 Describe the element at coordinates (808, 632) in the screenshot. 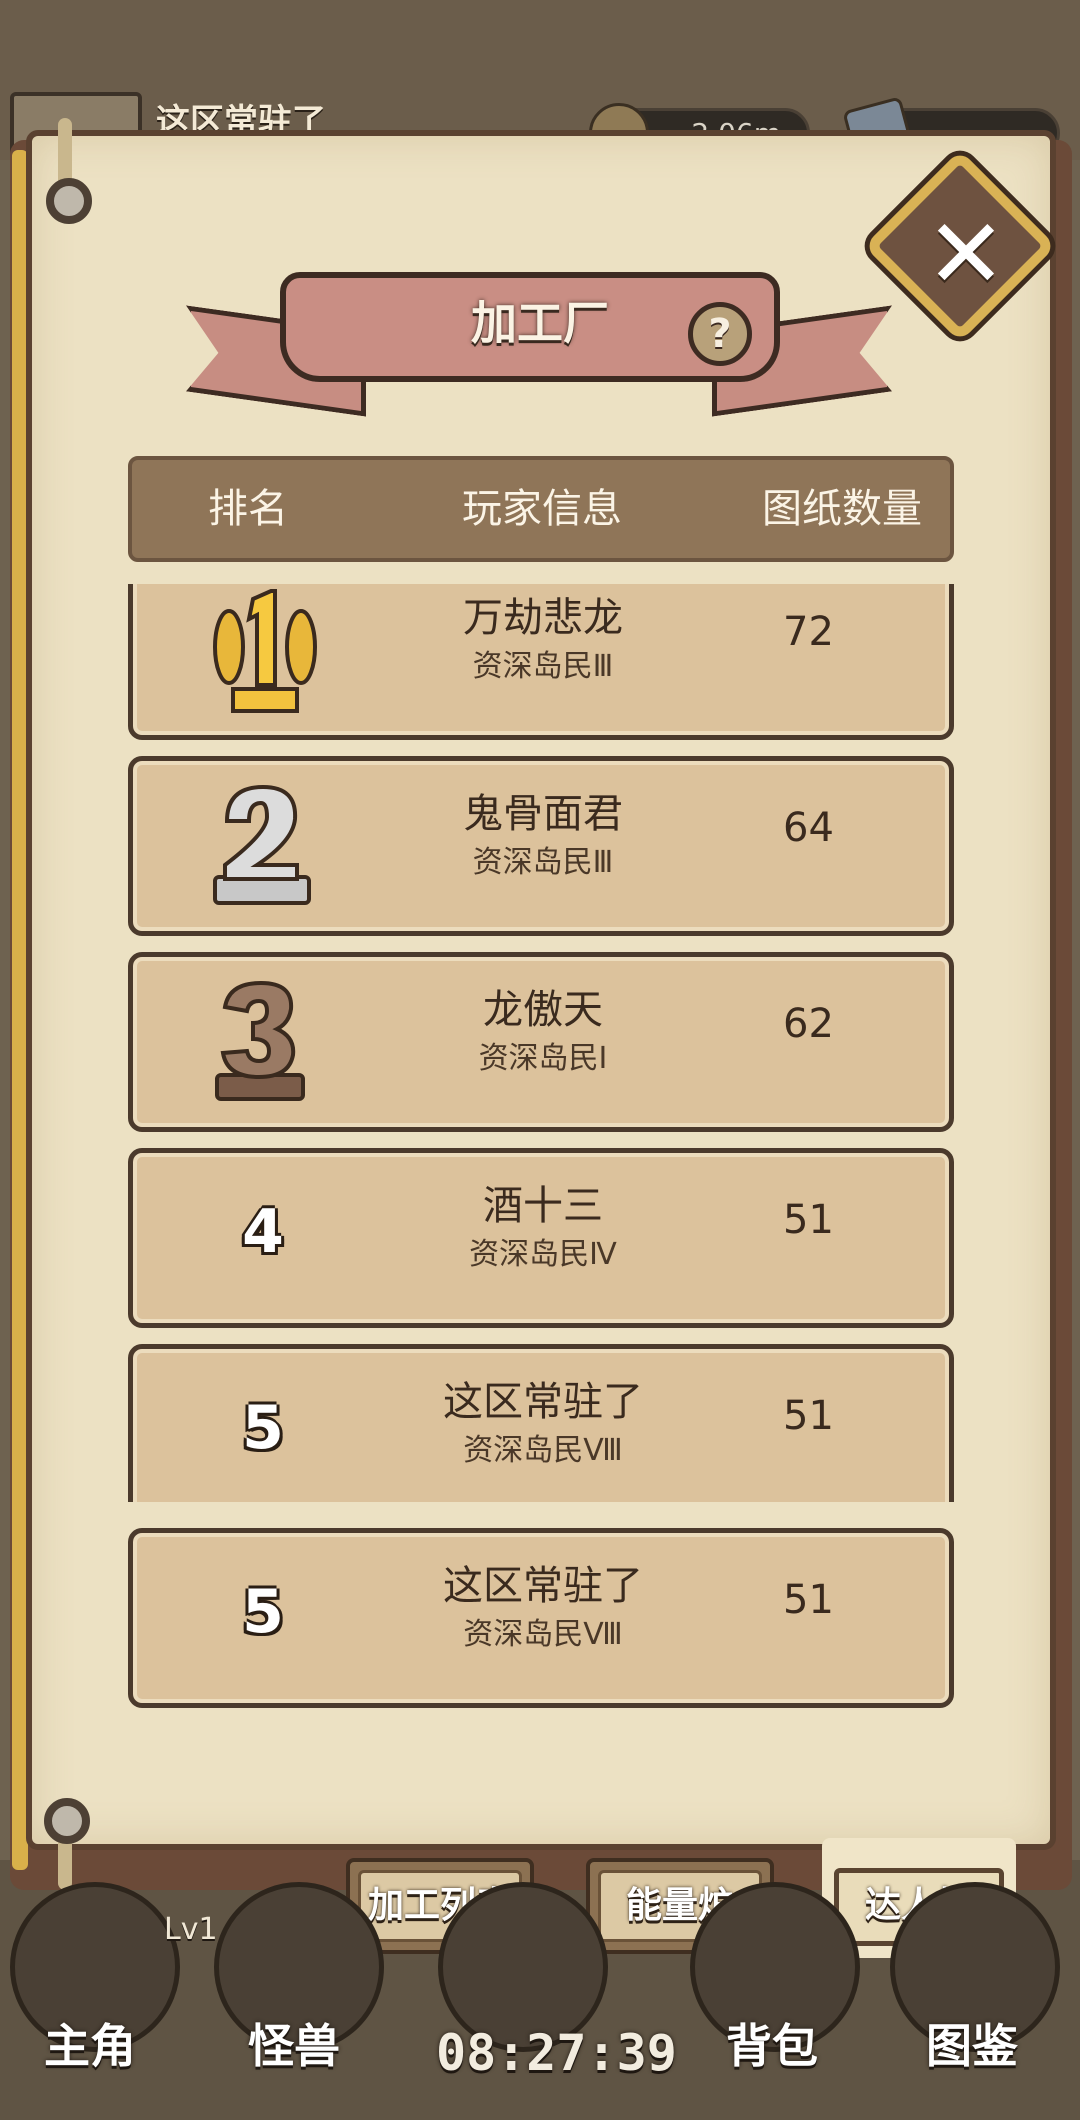

I see `blueprint-count: 72` at that location.